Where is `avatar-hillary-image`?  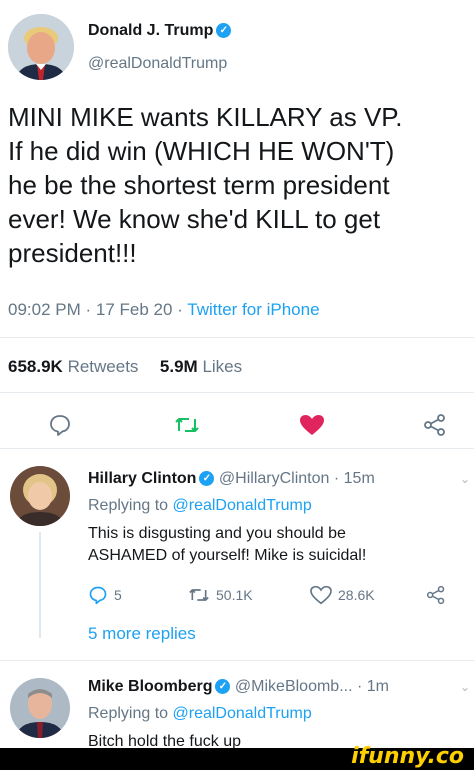 avatar-hillary-image is located at coordinates (40, 496).